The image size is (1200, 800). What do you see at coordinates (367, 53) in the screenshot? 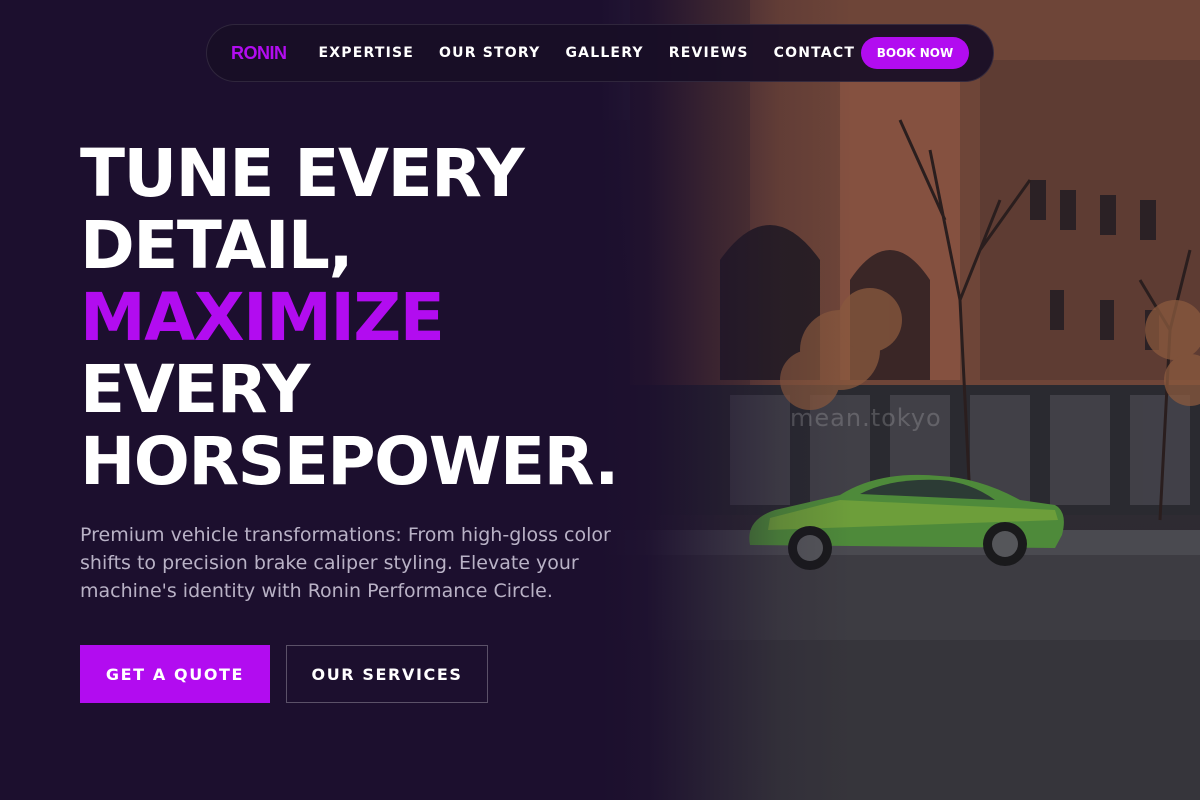
I see `nav-link-expertise: EXPERTISE` at bounding box center [367, 53].